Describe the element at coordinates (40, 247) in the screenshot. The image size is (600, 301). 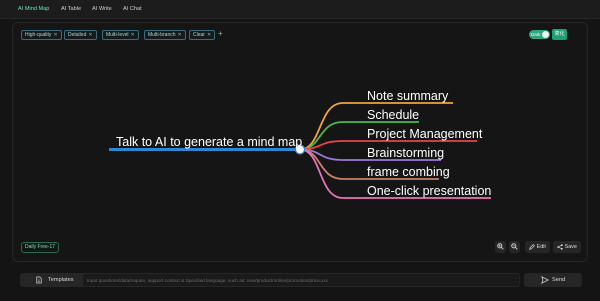
I see `daily-free-badge: Daily Free-17` at that location.